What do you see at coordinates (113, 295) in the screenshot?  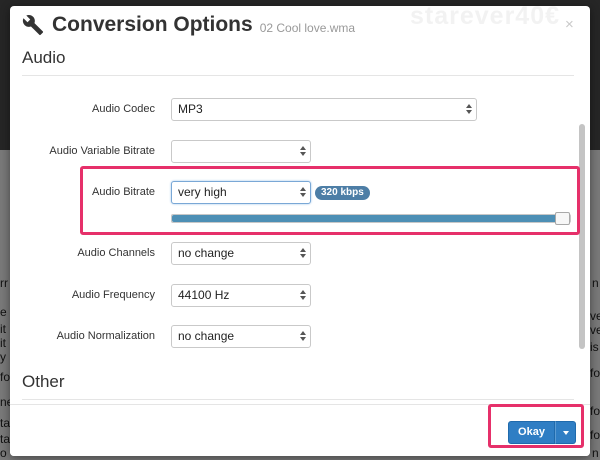 I see `audio-frequency-label: Audio Frequency` at bounding box center [113, 295].